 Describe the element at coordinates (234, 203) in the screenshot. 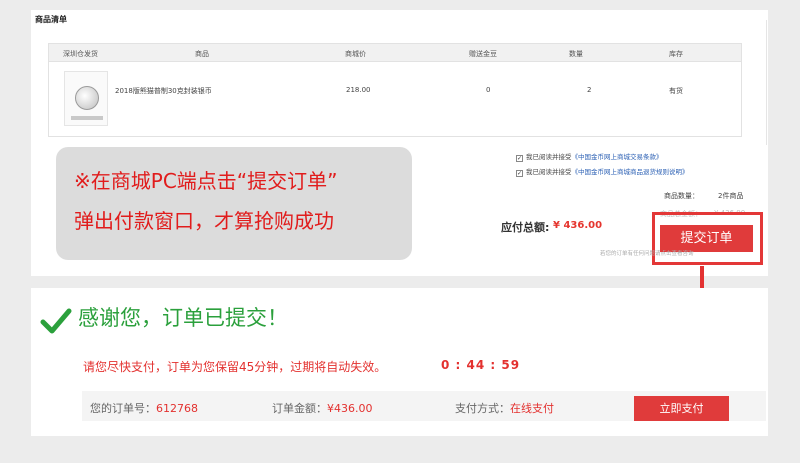

I see `instruction-callout: ※在商城PC端点击“提交订单” 弹出付款窗口，才算抢购成功` at that location.